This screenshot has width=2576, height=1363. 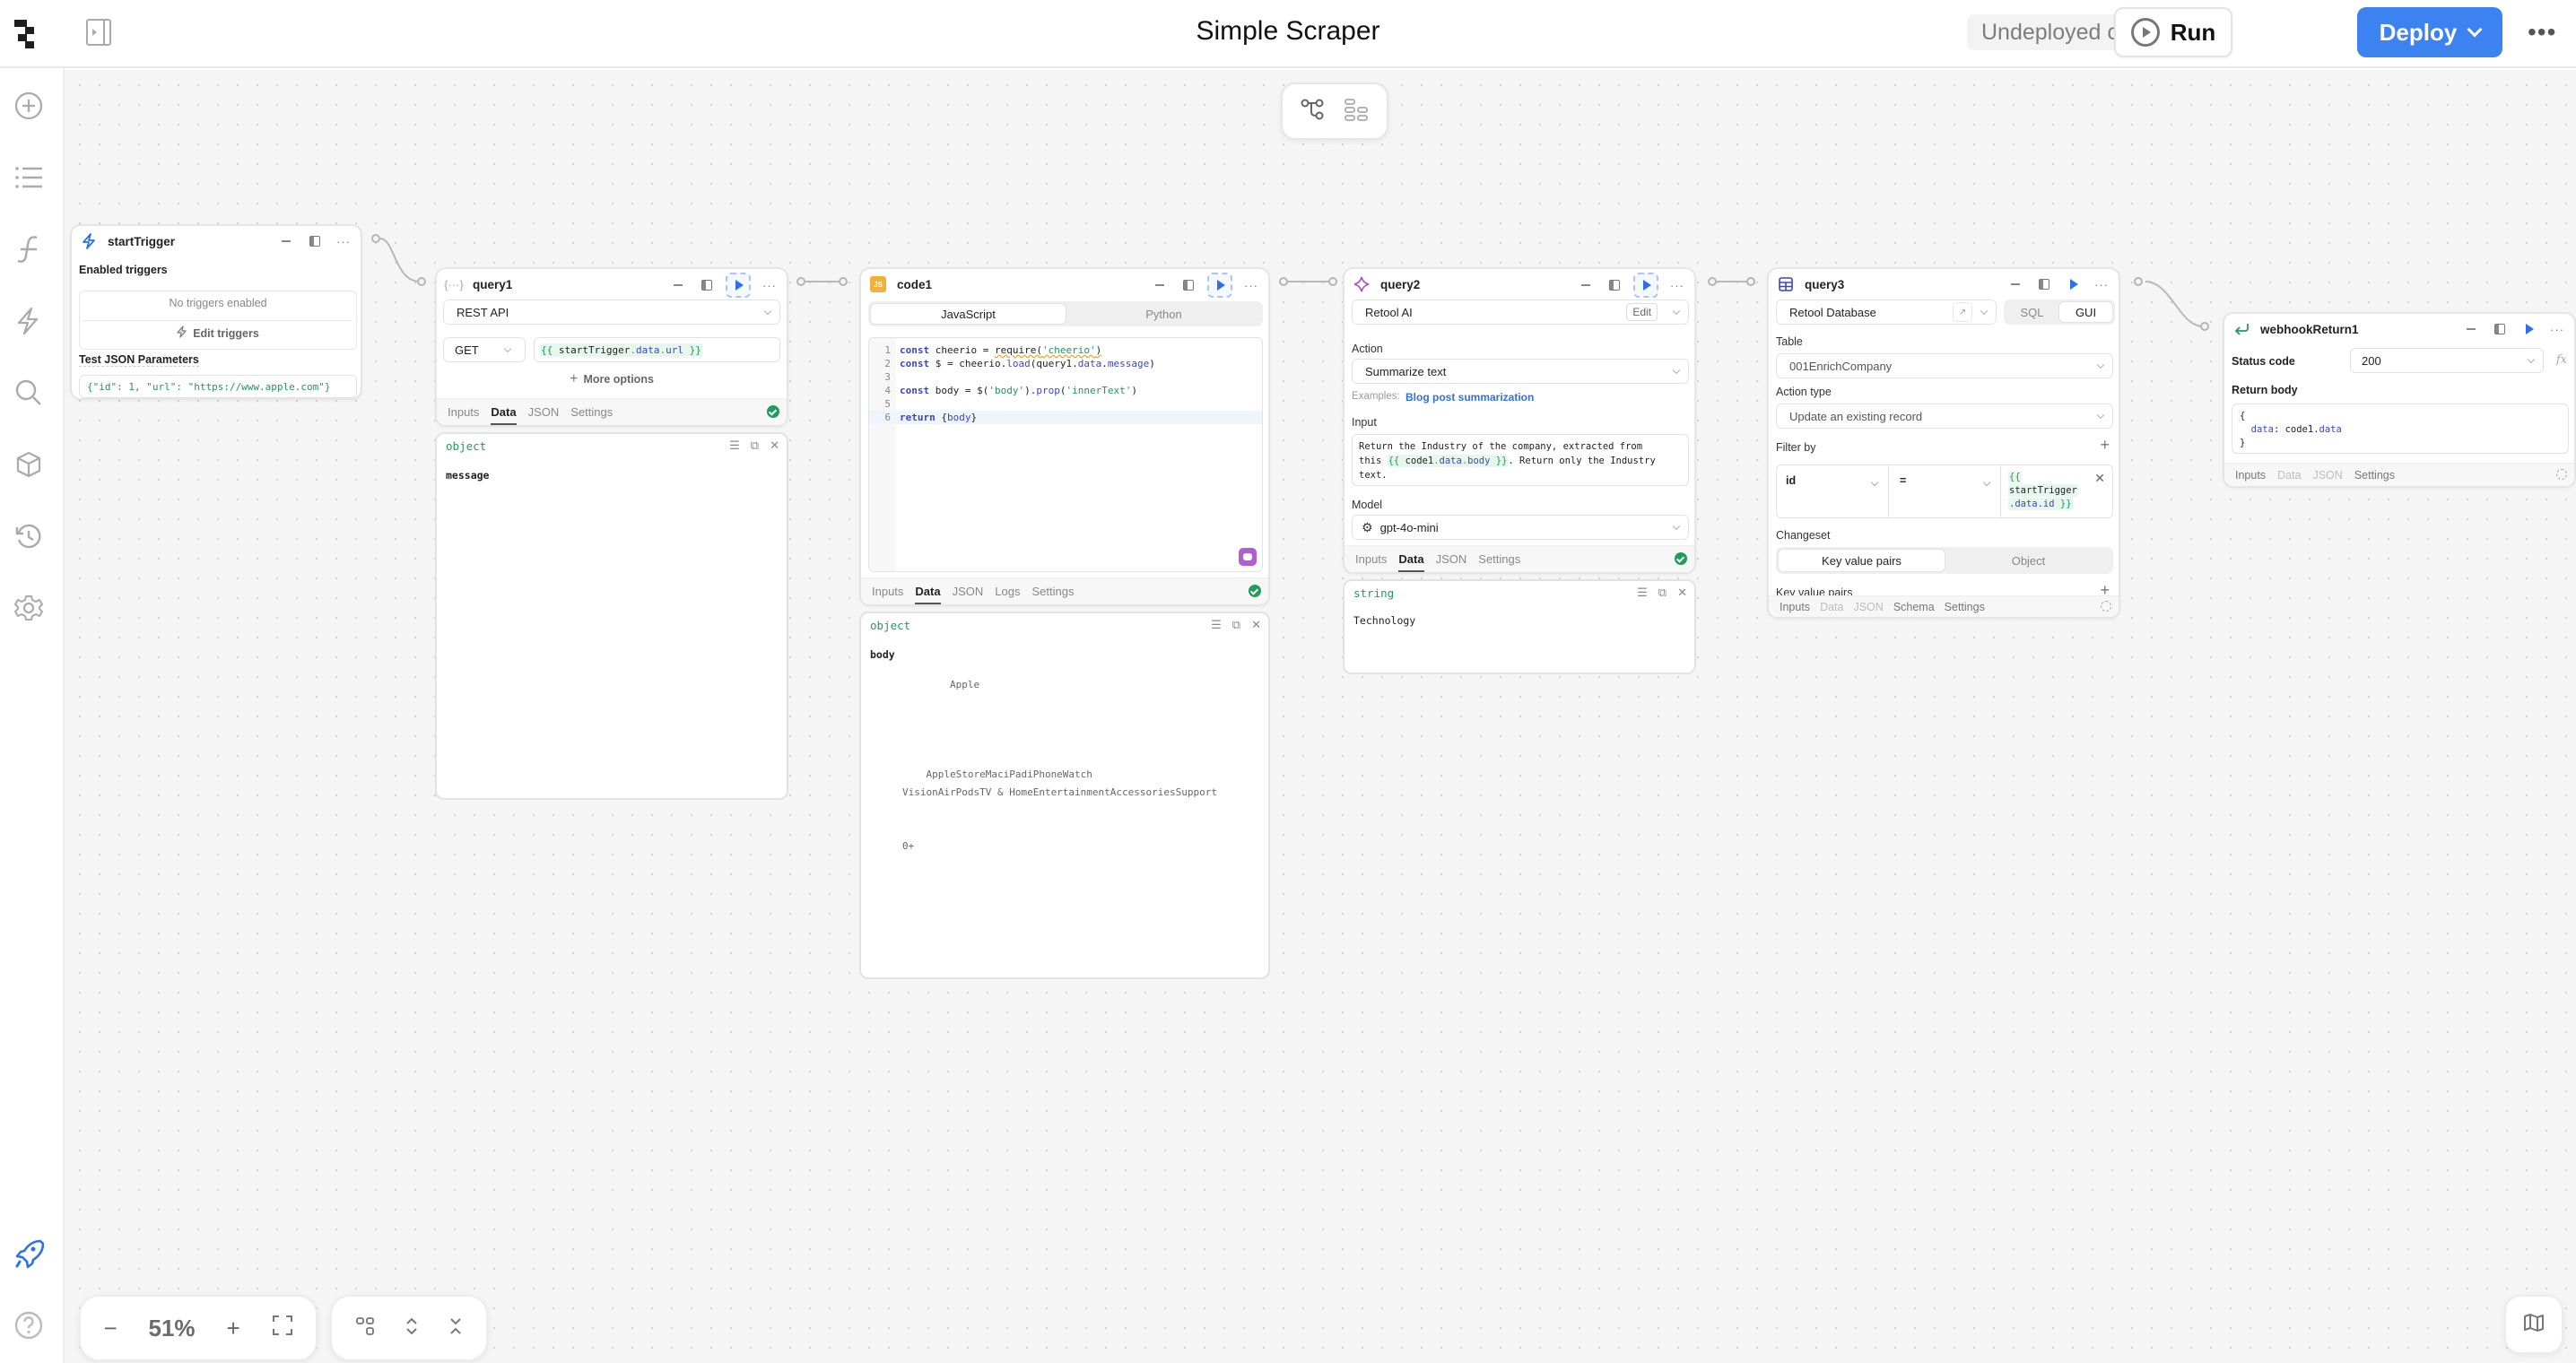 I want to click on action-select: Summarize text, so click(x=1520, y=371).